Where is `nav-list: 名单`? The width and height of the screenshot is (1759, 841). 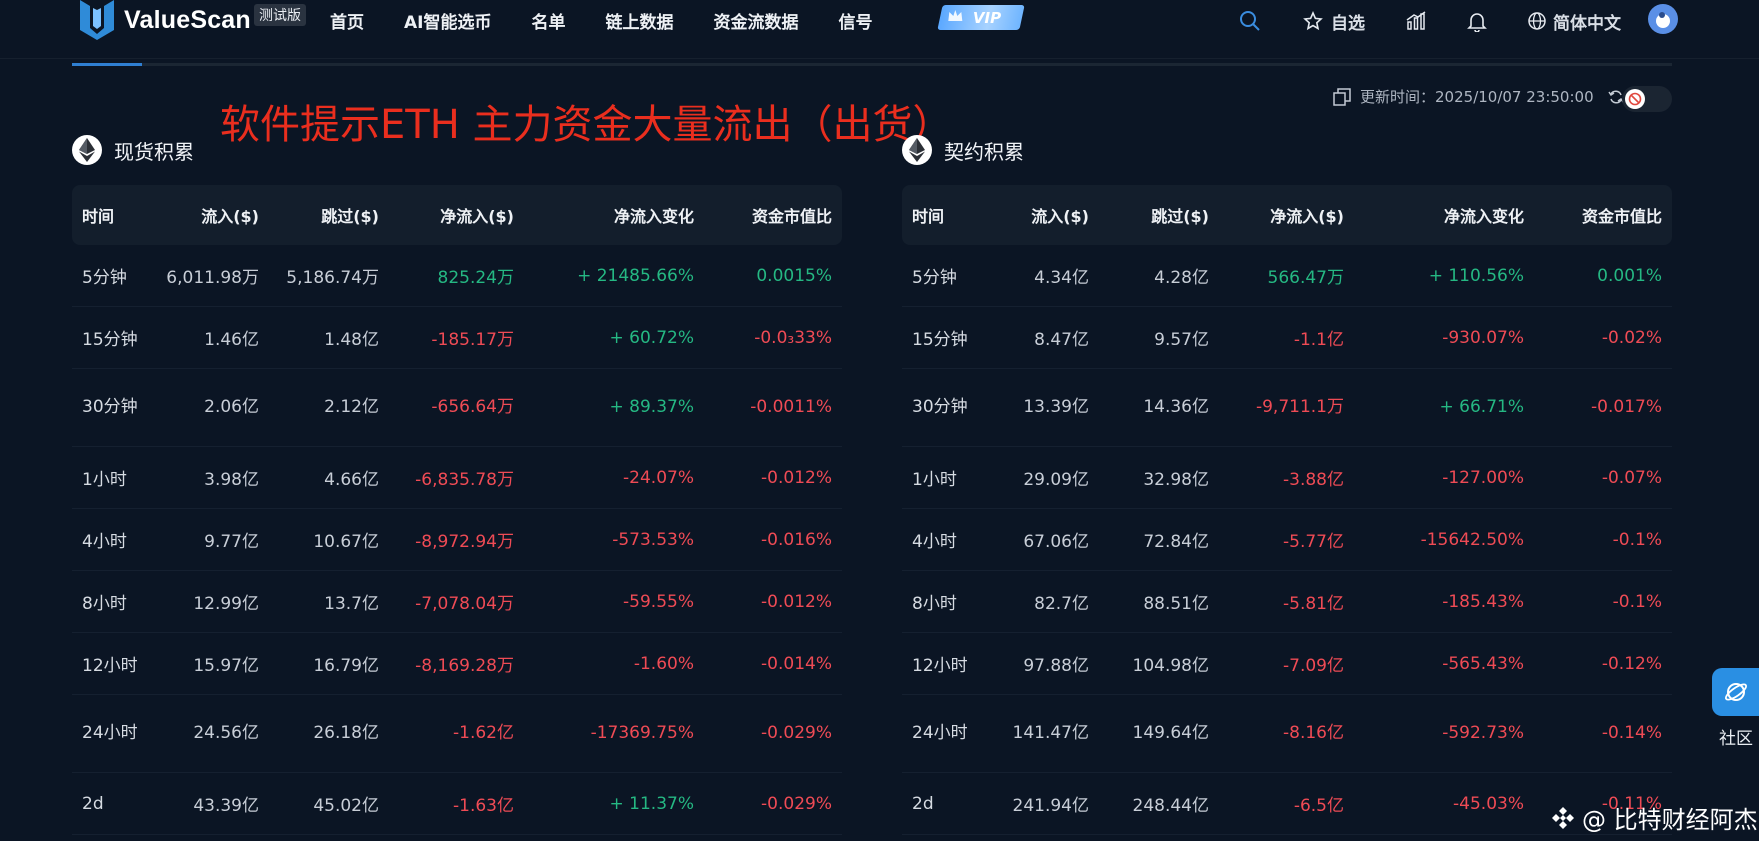
nav-list: 名单 is located at coordinates (548, 20).